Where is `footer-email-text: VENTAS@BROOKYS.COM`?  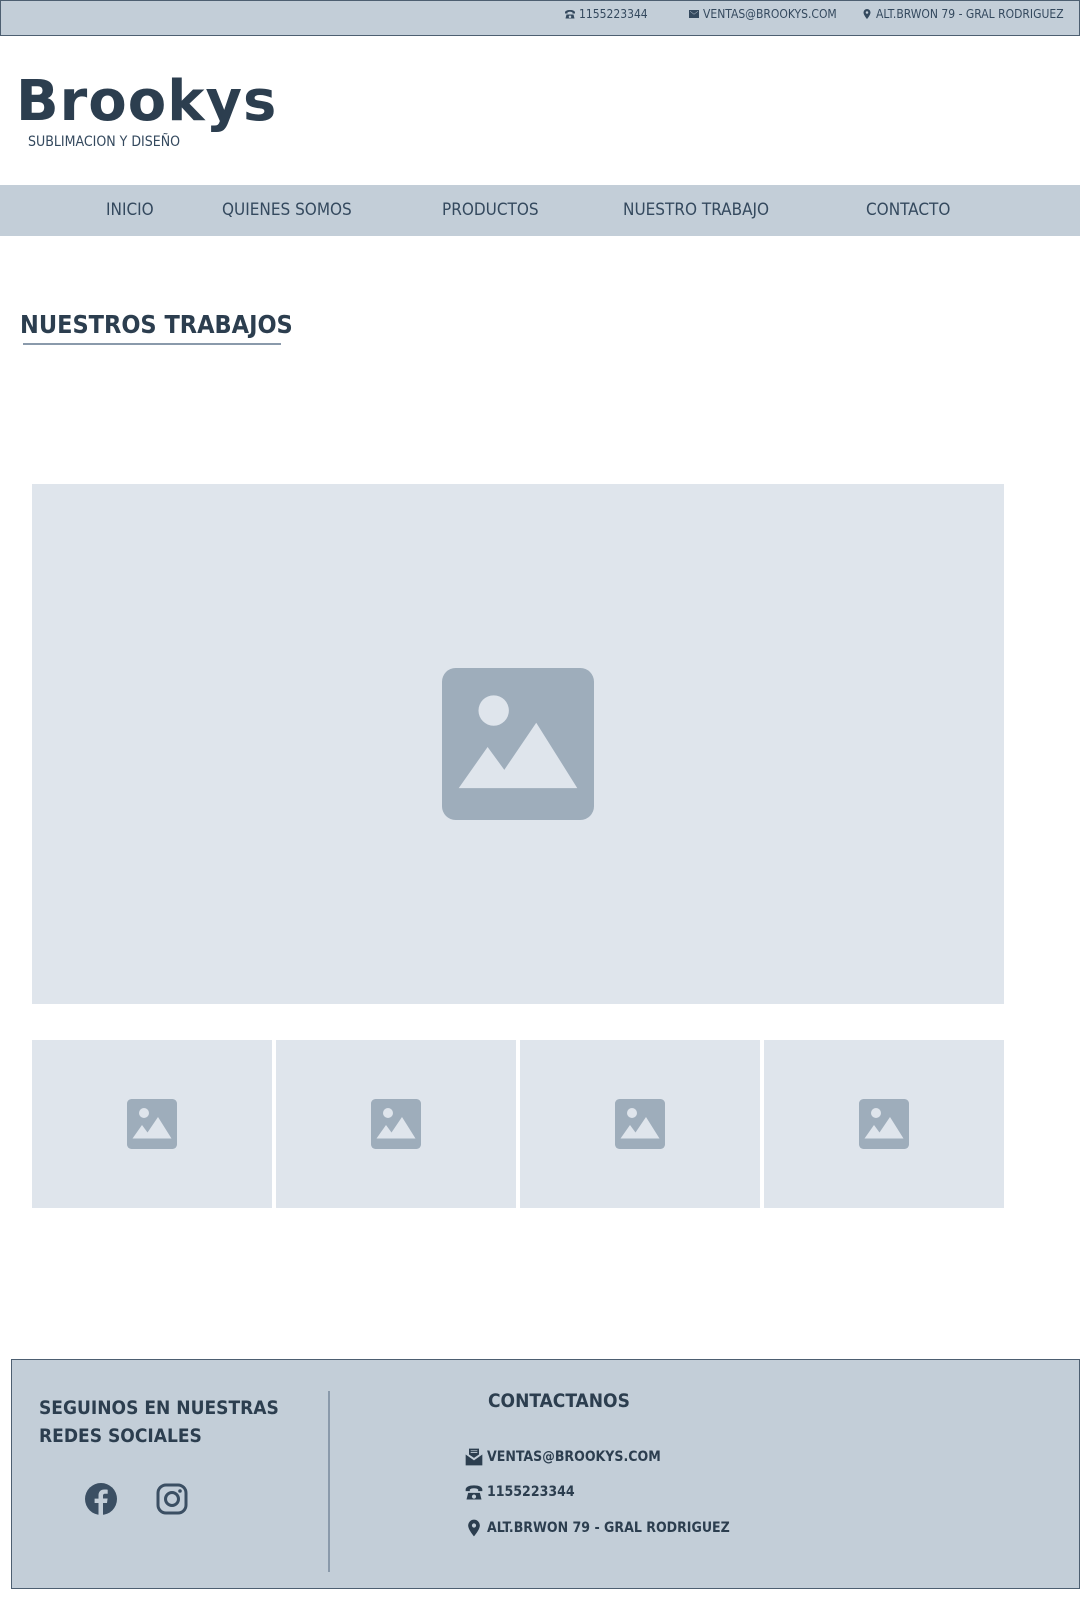 footer-email-text: VENTAS@BROOKYS.COM is located at coordinates (574, 1457).